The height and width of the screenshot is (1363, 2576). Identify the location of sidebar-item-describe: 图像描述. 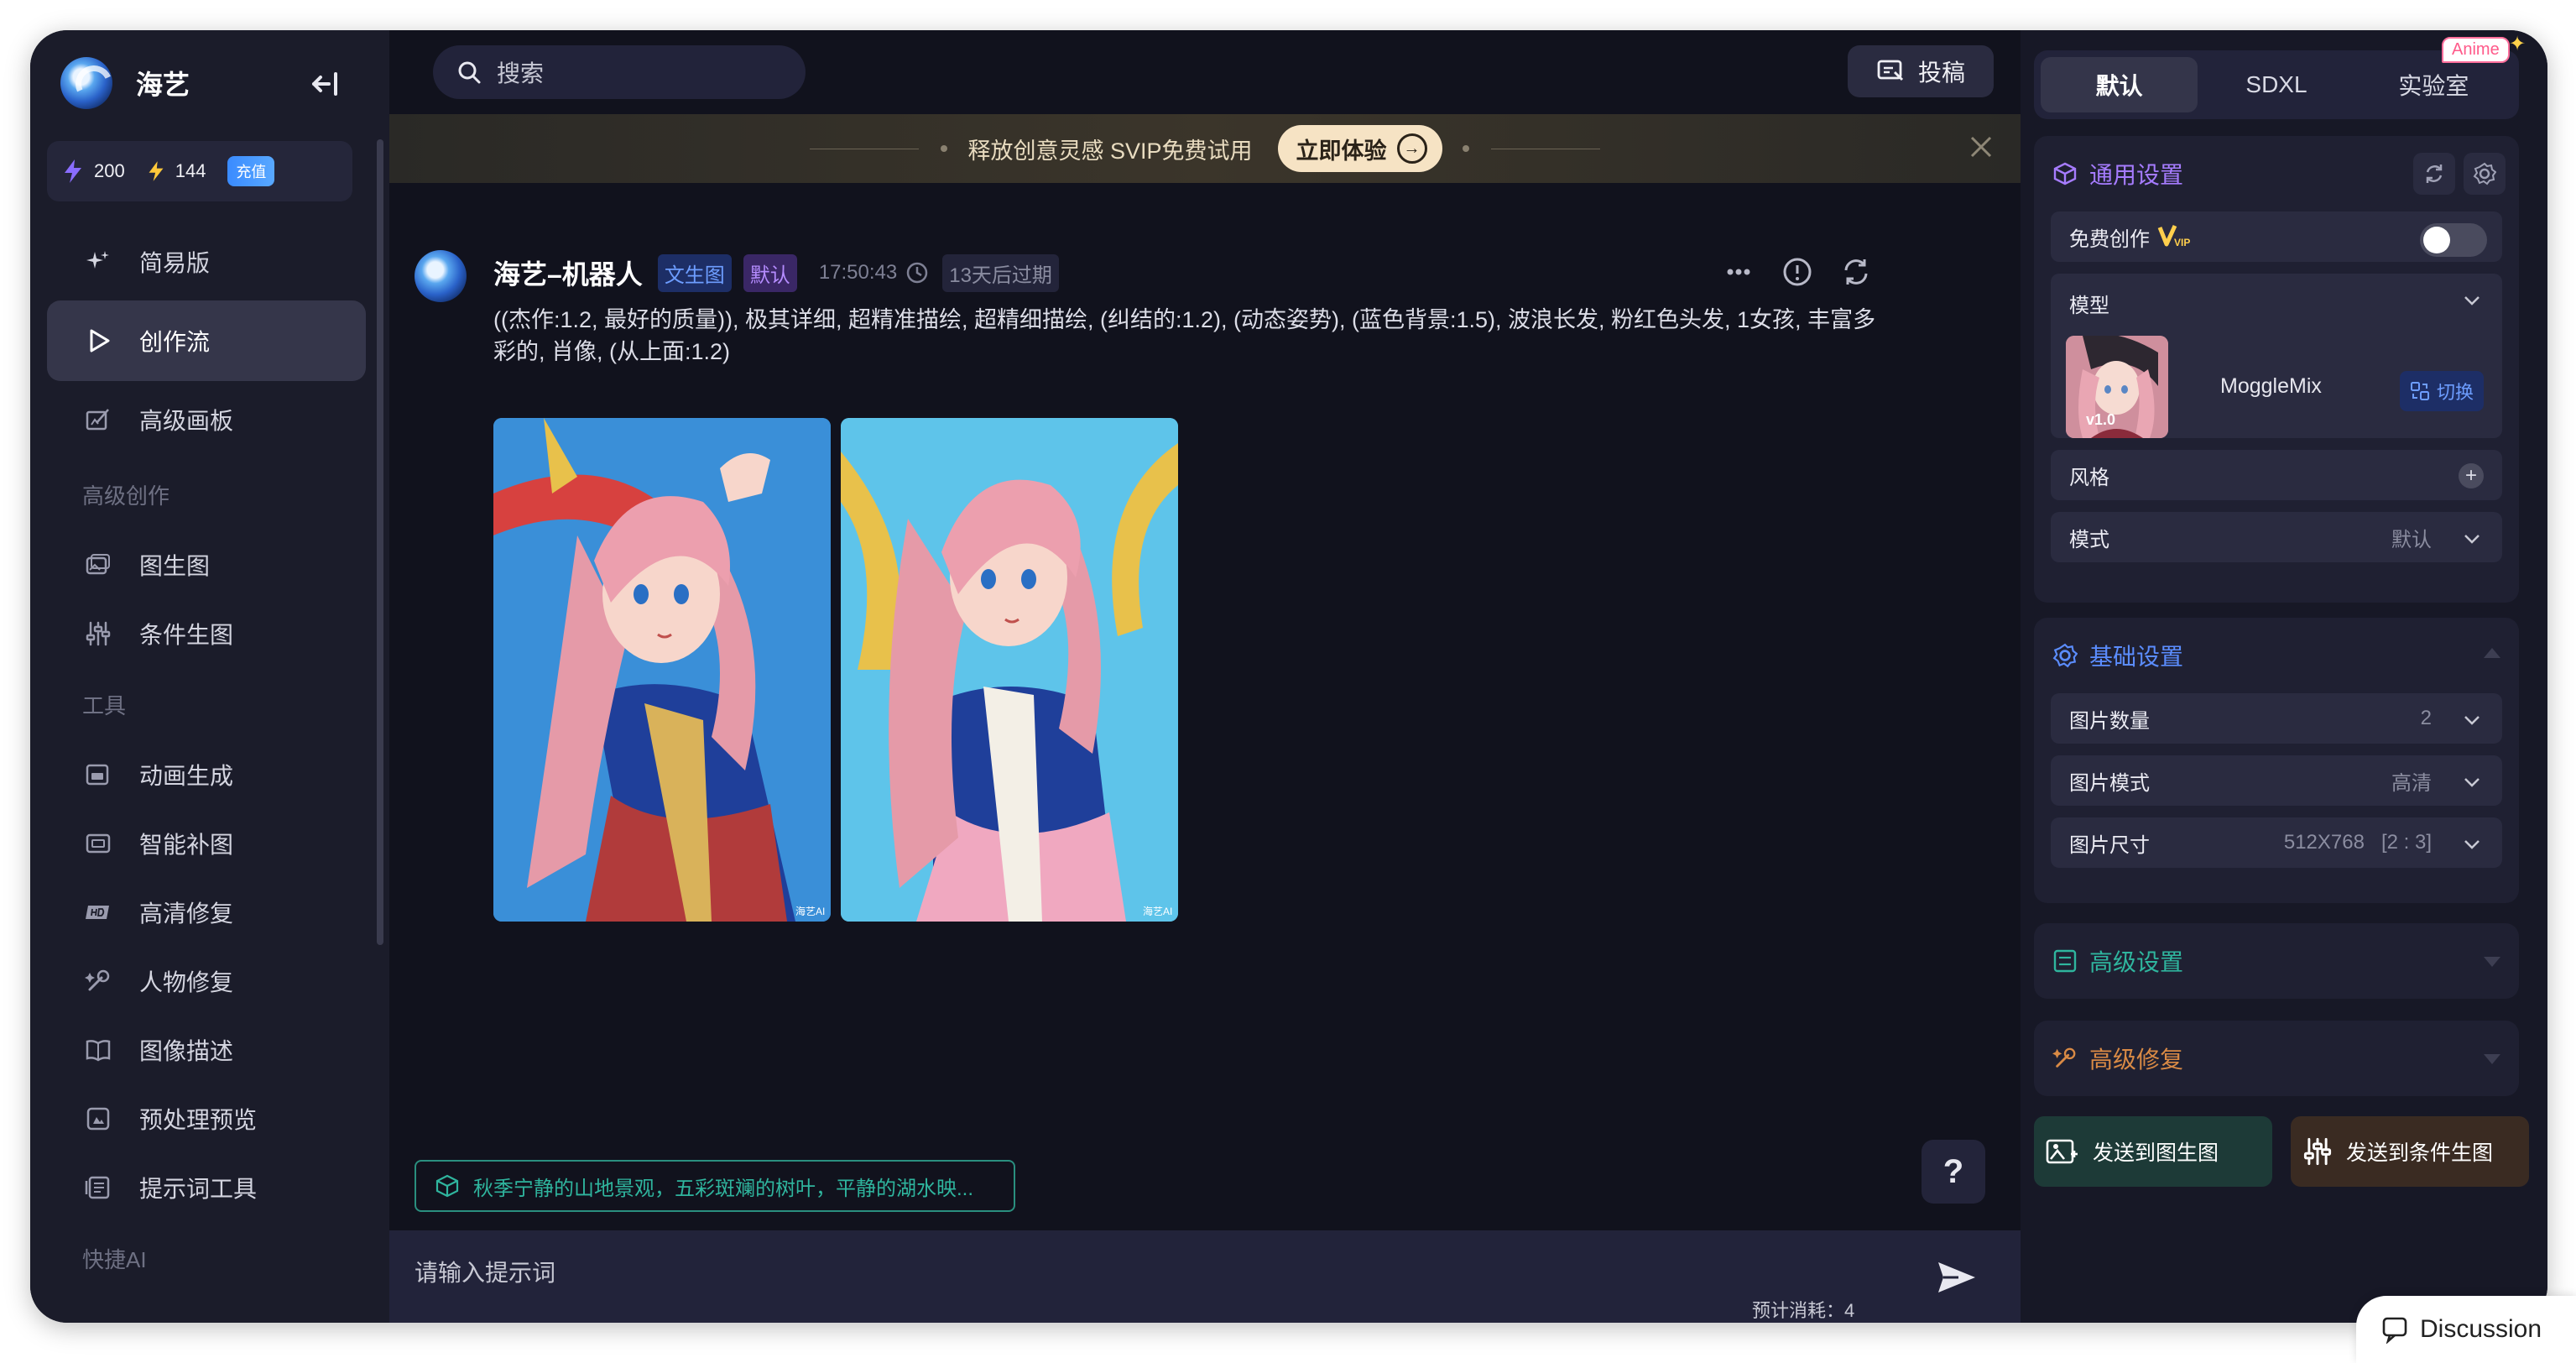
(206, 1050).